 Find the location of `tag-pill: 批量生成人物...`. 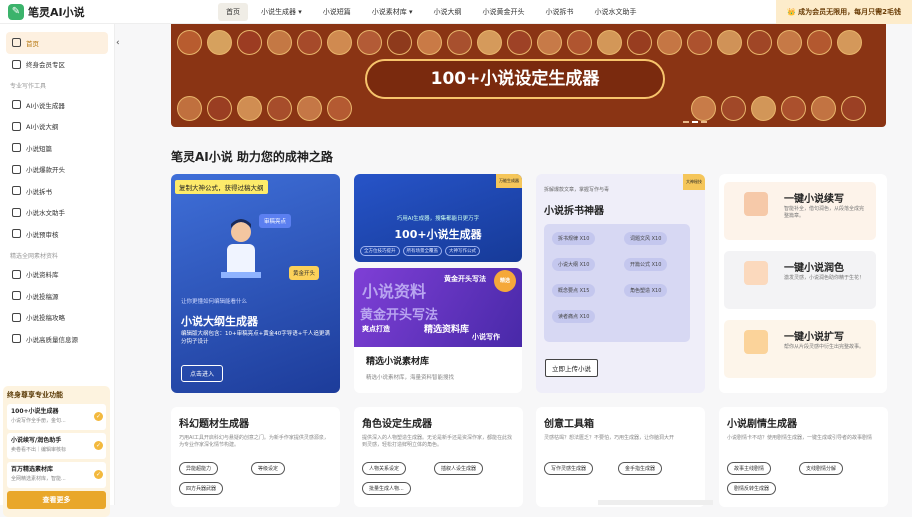

tag-pill: 批量生成人物... is located at coordinates (386, 488).